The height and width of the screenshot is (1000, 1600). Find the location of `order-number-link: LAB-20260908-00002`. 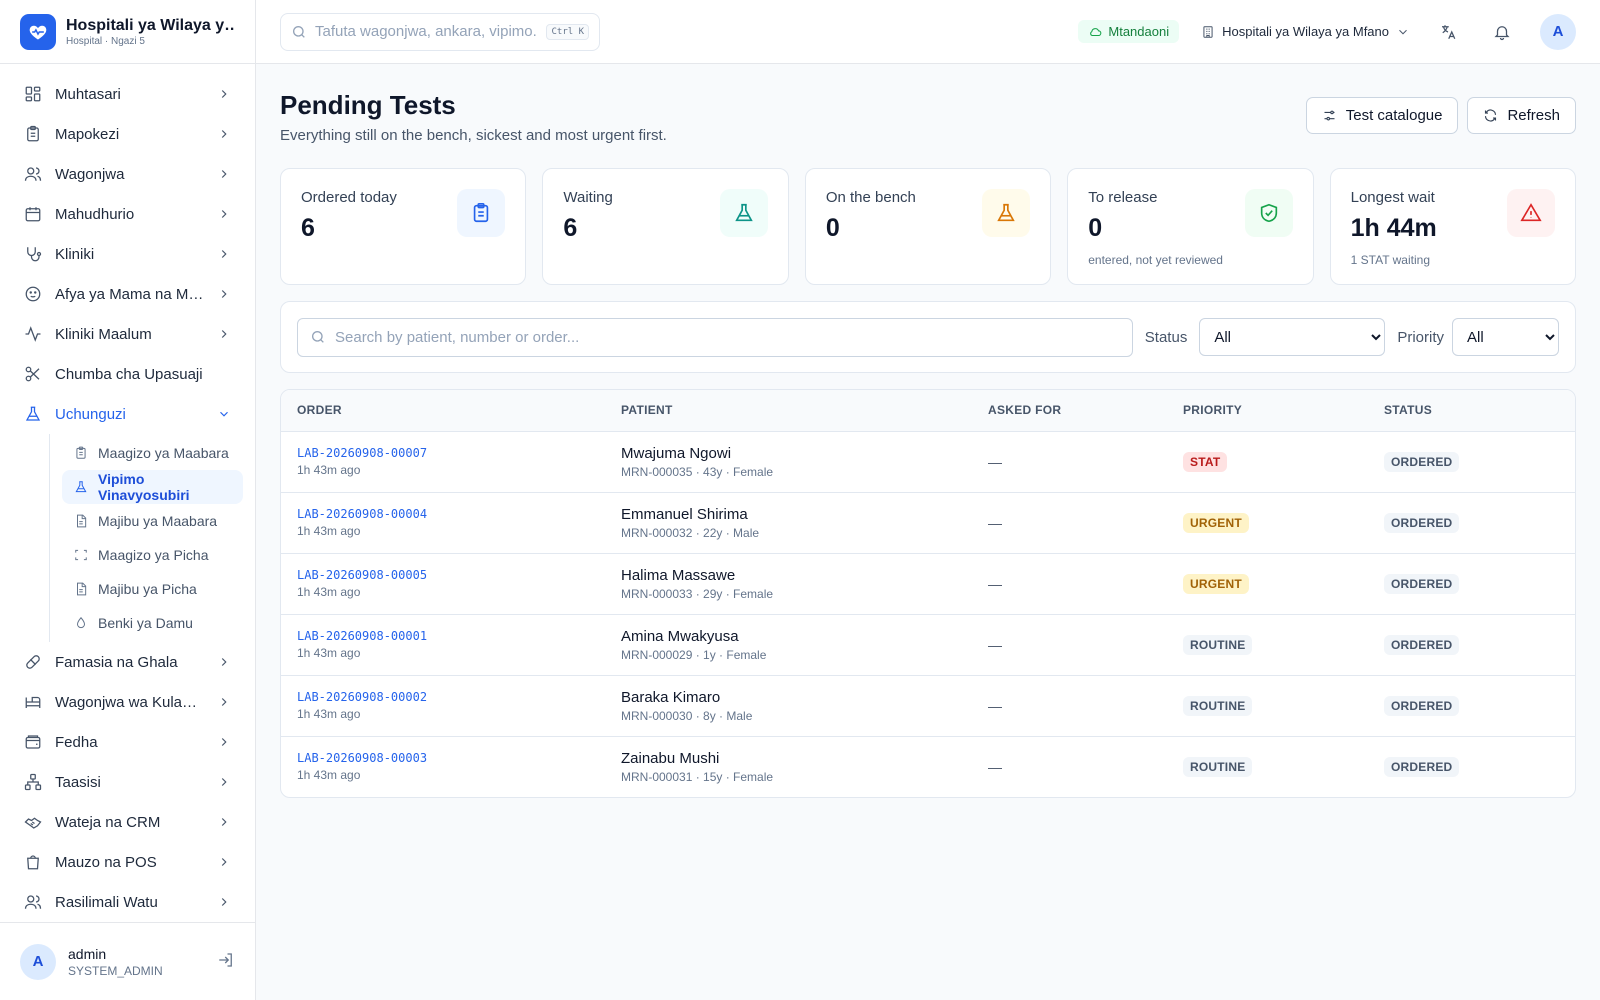

order-number-link: LAB-20260908-00002 is located at coordinates (443, 697).